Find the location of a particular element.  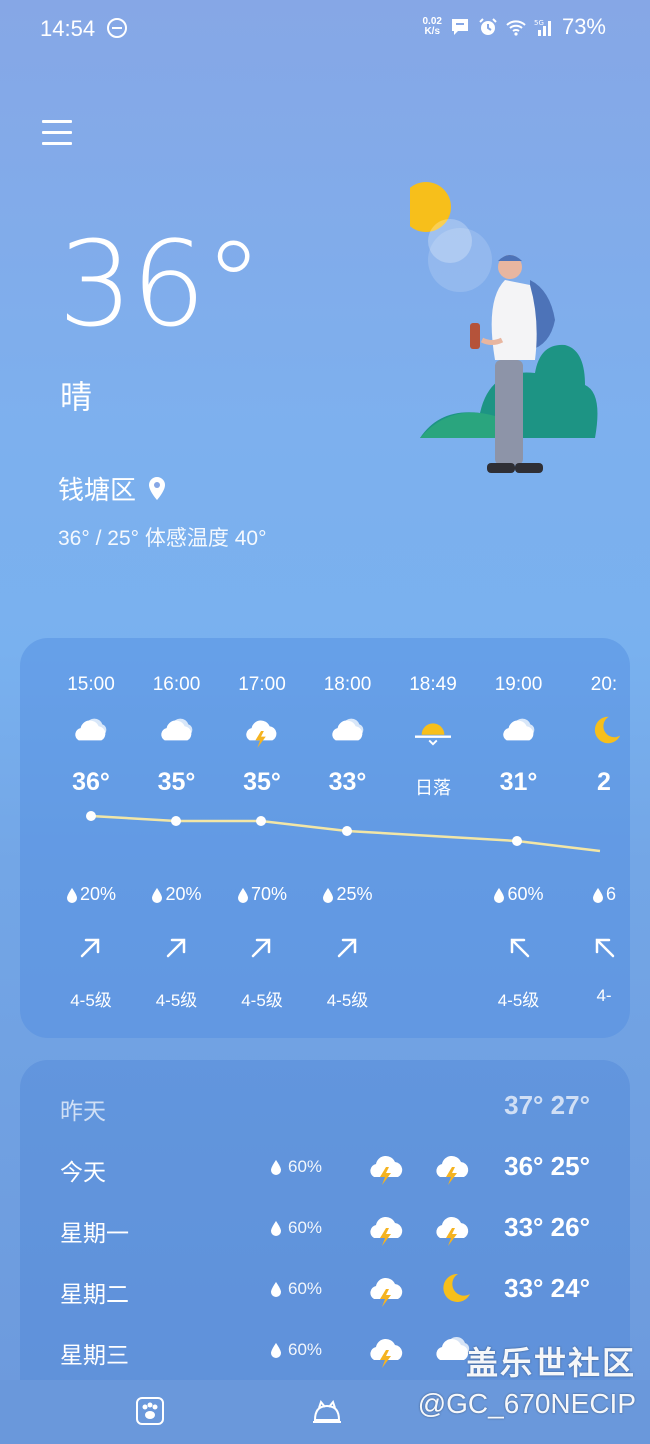

hourly-item: 17:00 35° 70% 4-5级 is located at coordinates (262, 838).